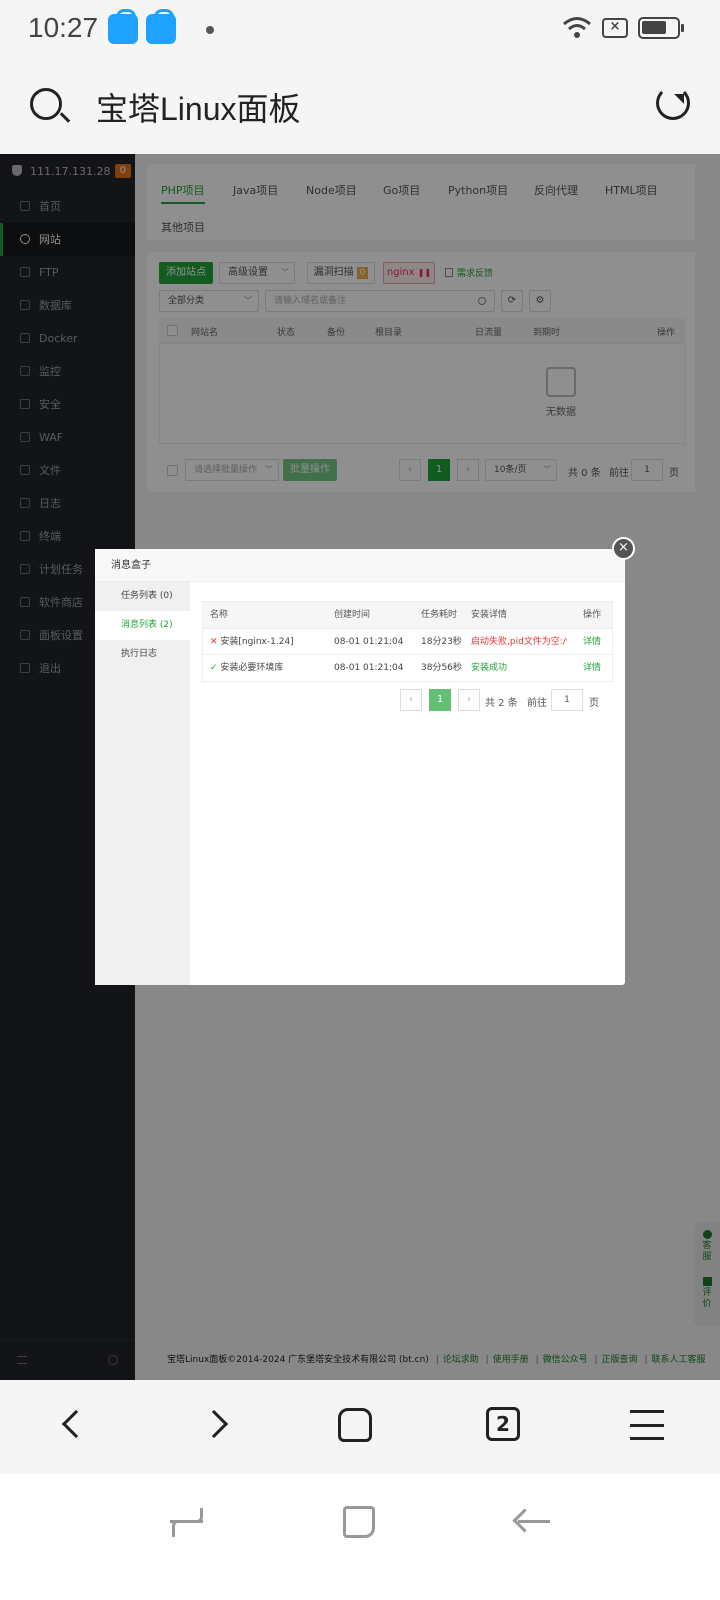 Image resolution: width=720 pixels, height=1600 pixels. I want to click on row-detail: 安装成功, so click(489, 668).